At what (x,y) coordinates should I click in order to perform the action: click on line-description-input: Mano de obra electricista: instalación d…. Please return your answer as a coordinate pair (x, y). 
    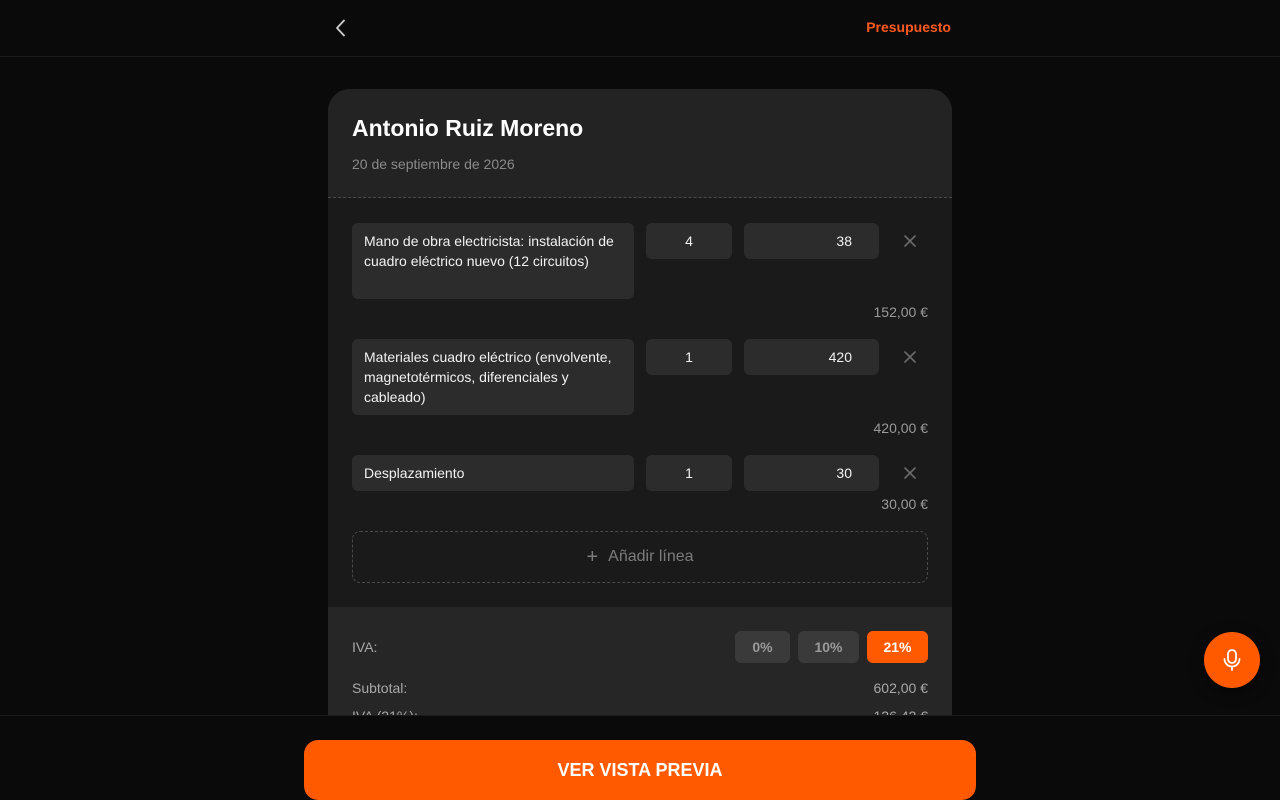
    Looking at the image, I should click on (493, 261).